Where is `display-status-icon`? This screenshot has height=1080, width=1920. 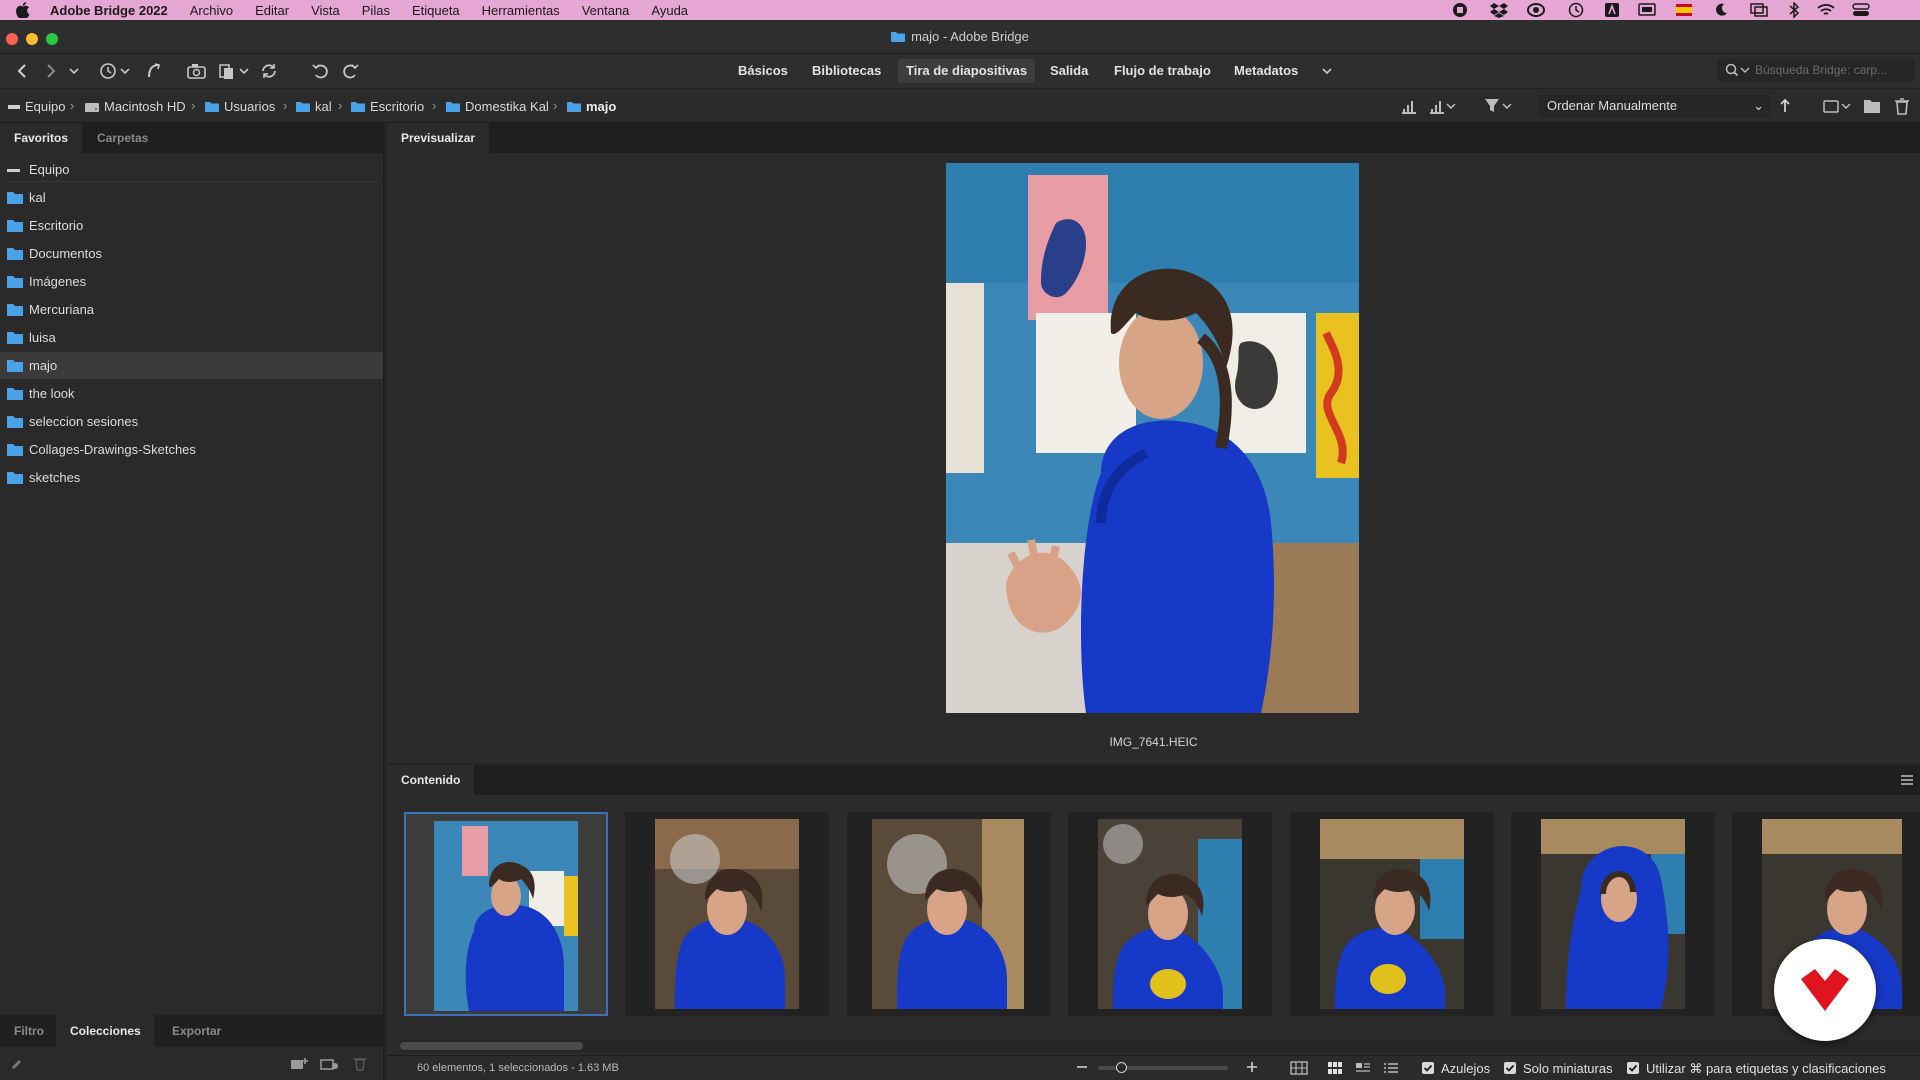
display-status-icon is located at coordinates (1647, 10).